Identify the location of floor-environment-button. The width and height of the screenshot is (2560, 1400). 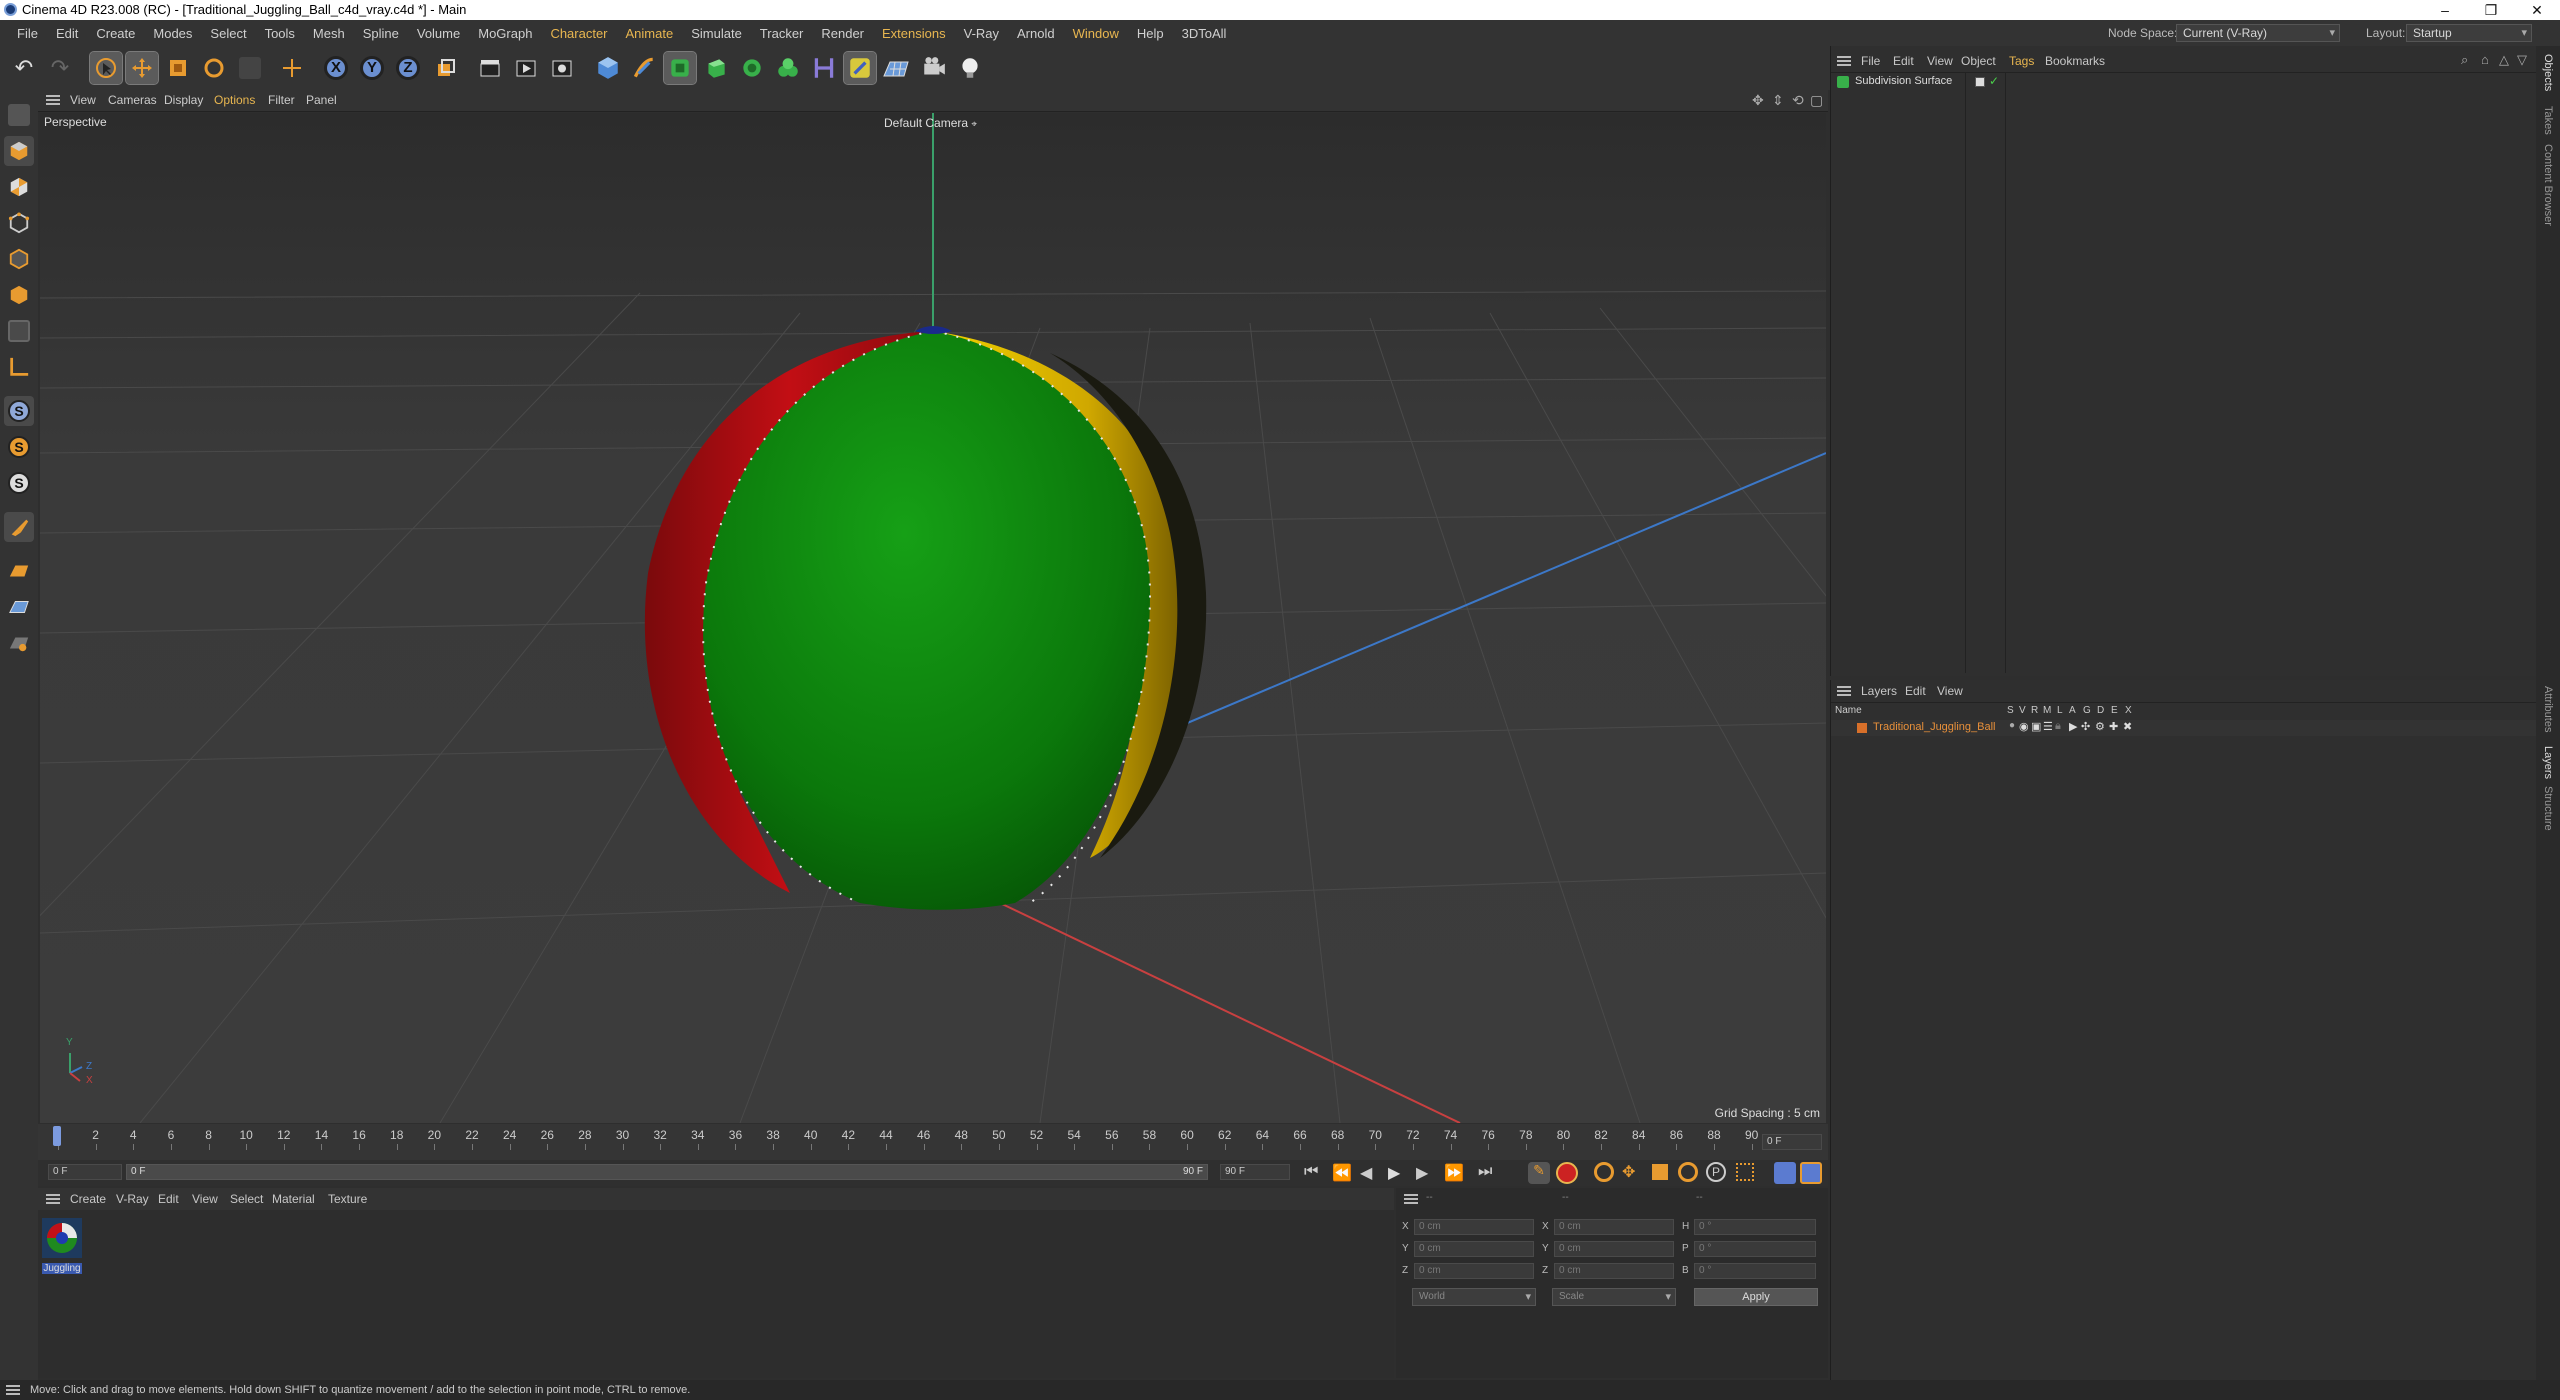
(896, 68).